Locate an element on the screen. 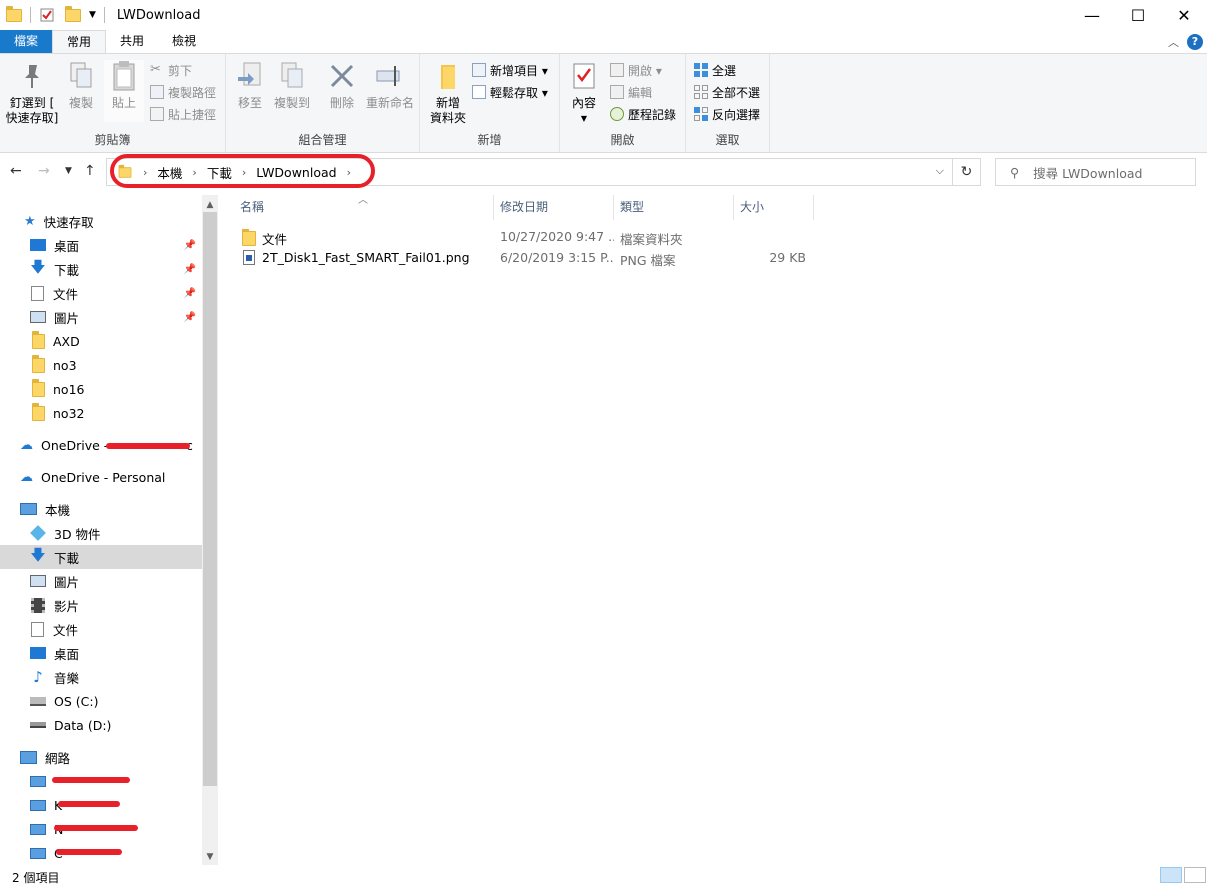  close-button: ✕ is located at coordinates (1184, 15).